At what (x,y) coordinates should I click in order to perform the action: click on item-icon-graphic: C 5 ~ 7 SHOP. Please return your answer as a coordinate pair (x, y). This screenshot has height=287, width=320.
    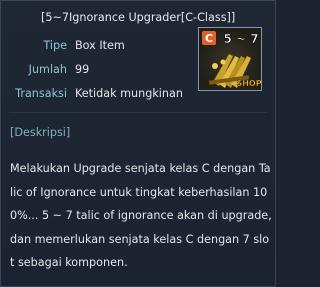
    Looking at the image, I should click on (231, 59).